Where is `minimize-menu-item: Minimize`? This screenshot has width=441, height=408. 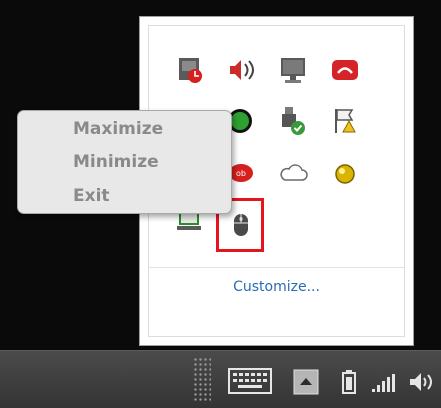 minimize-menu-item: Minimize is located at coordinates (116, 162).